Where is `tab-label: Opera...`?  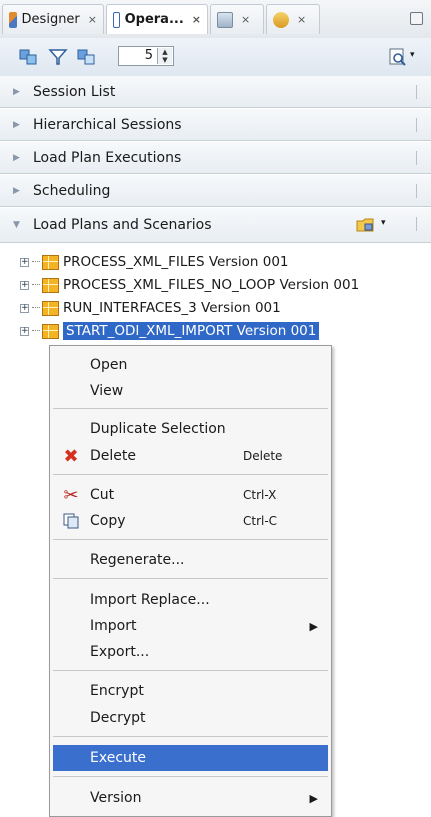
tab-label: Opera... is located at coordinates (154, 19).